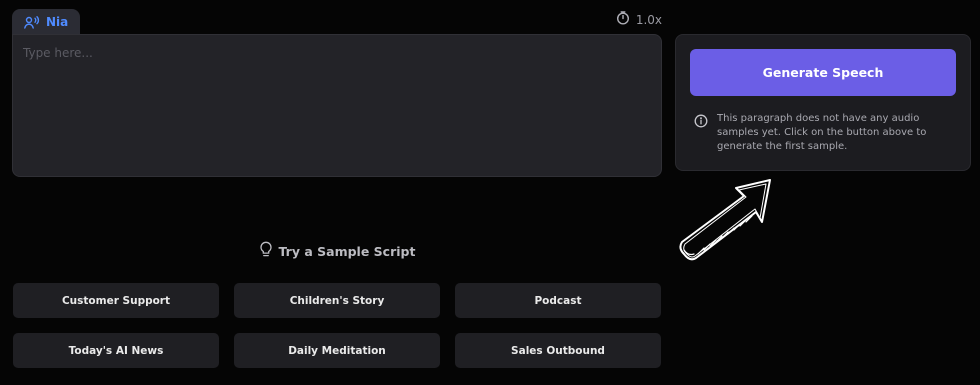 The height and width of the screenshot is (385, 980). I want to click on speed-control: 1.0x, so click(639, 19).